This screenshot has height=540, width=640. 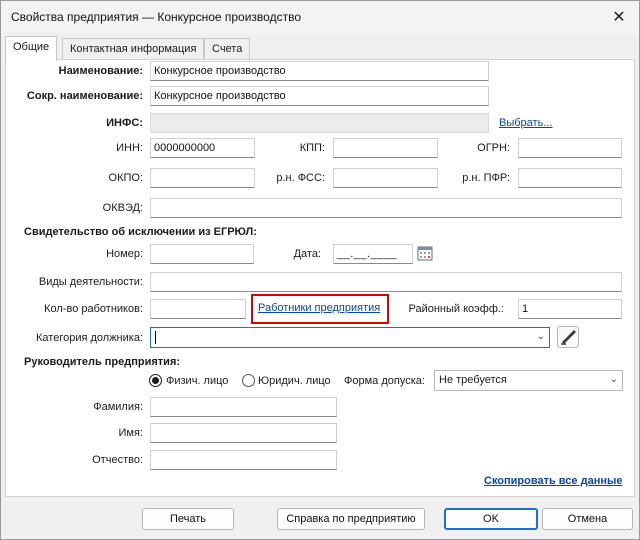 I want to click on short-name-label: Сокр. наименование:, so click(x=84, y=96).